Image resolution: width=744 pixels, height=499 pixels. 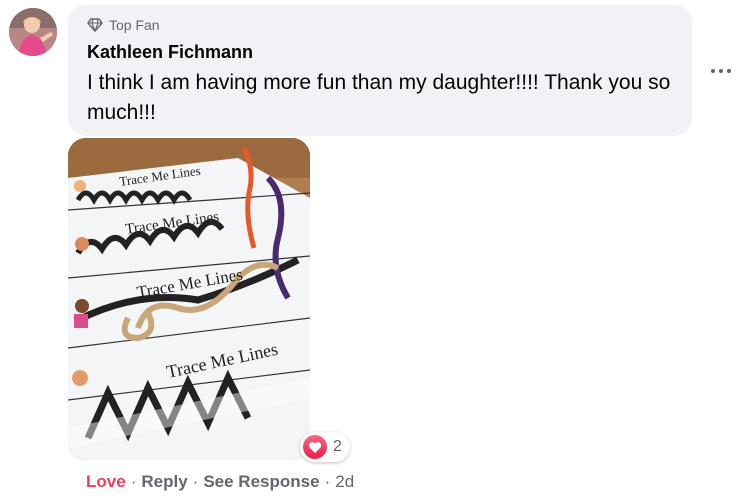 I want to click on author-name: Kathleen Fichmann, so click(x=170, y=52).